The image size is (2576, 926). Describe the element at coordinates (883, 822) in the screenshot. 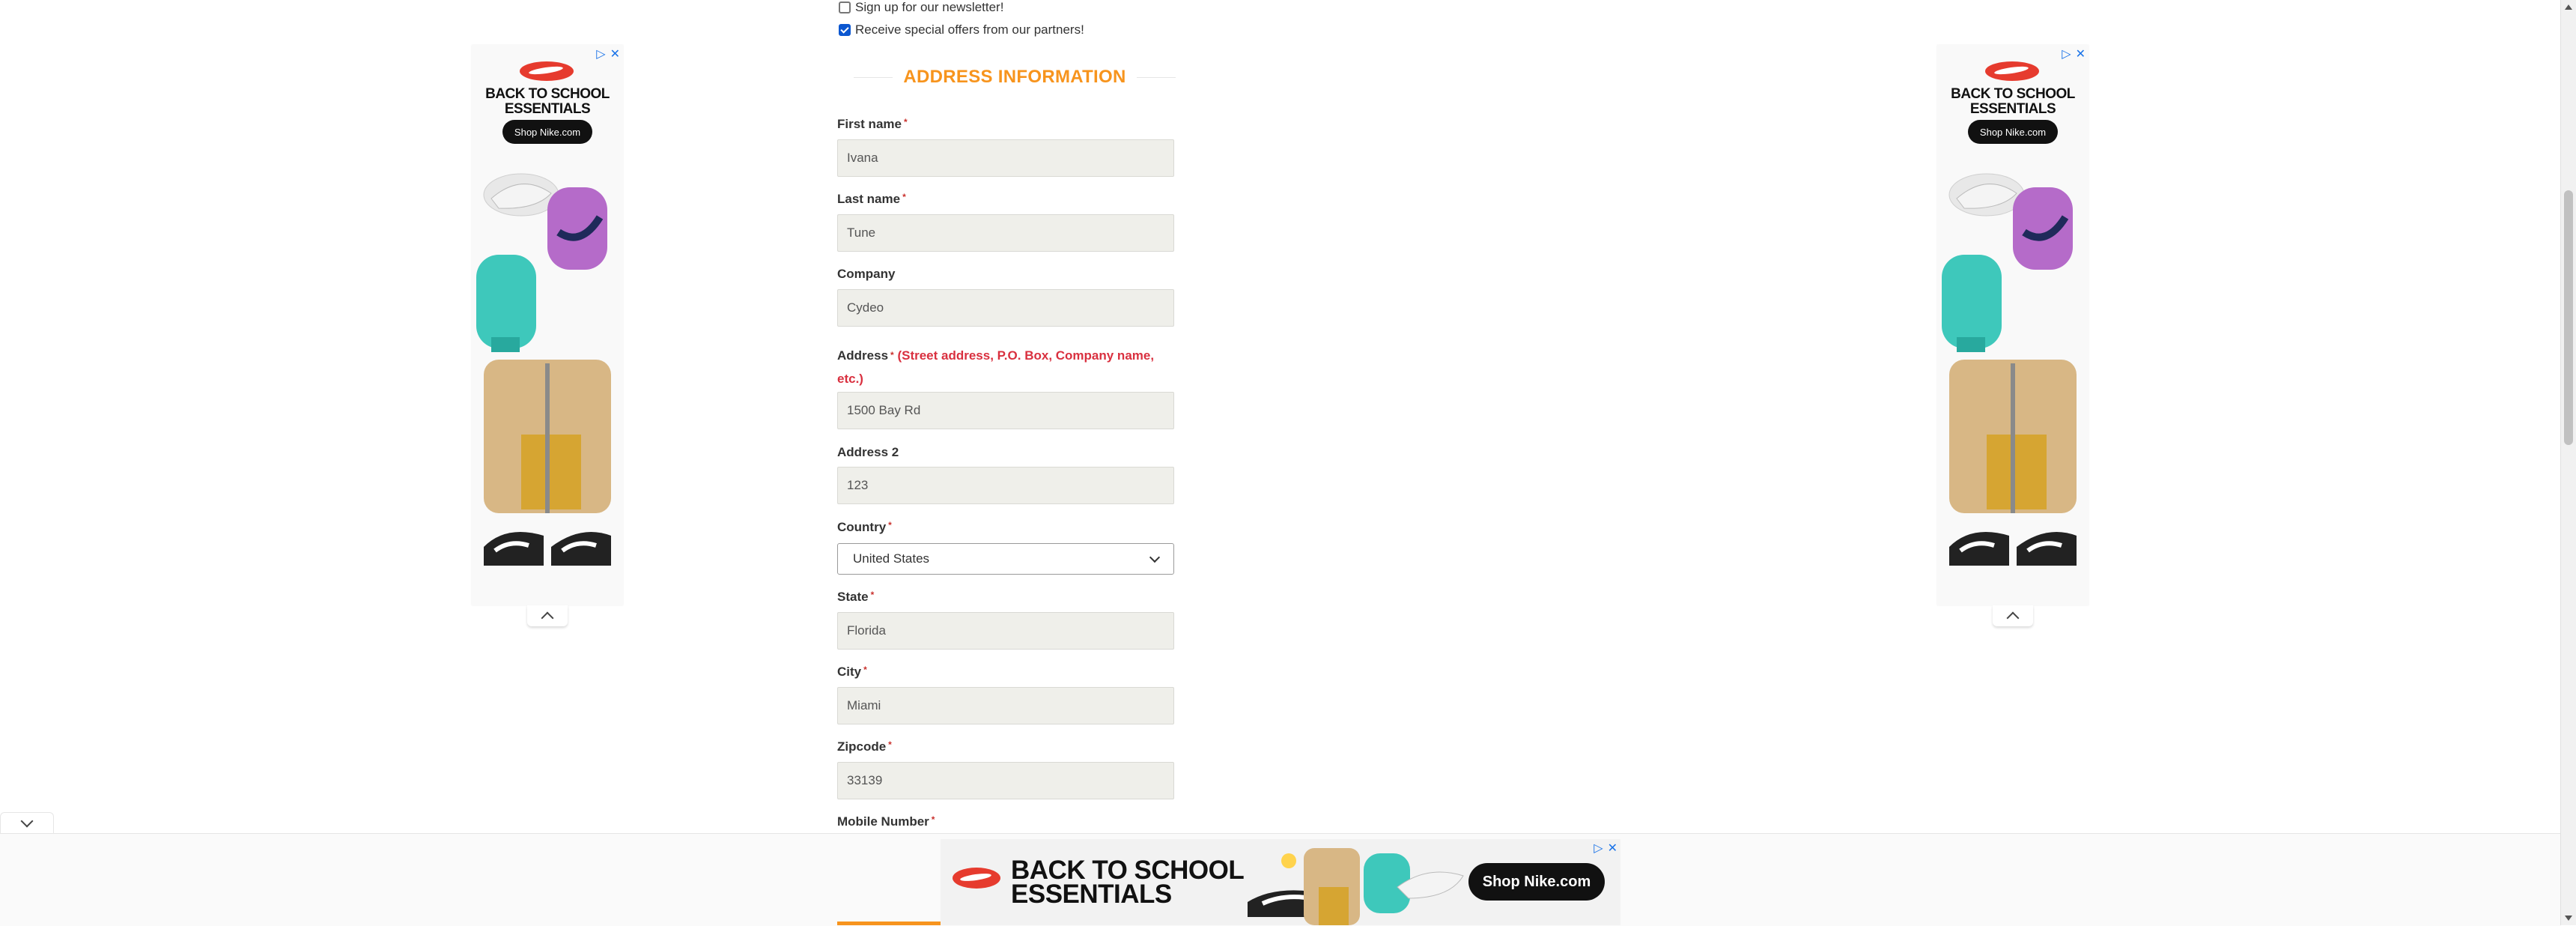

I see `mobile-label-text: Mobile Number` at that location.